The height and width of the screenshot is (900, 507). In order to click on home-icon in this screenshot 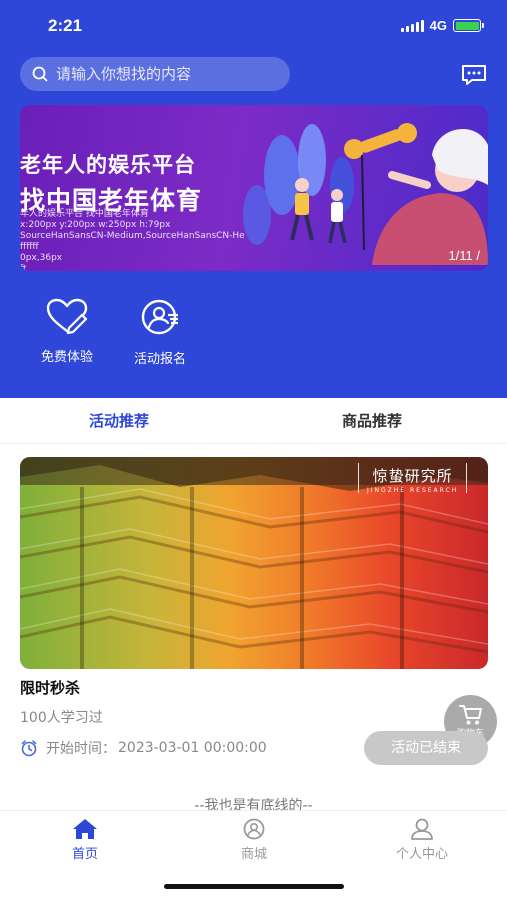, I will do `click(85, 829)`.